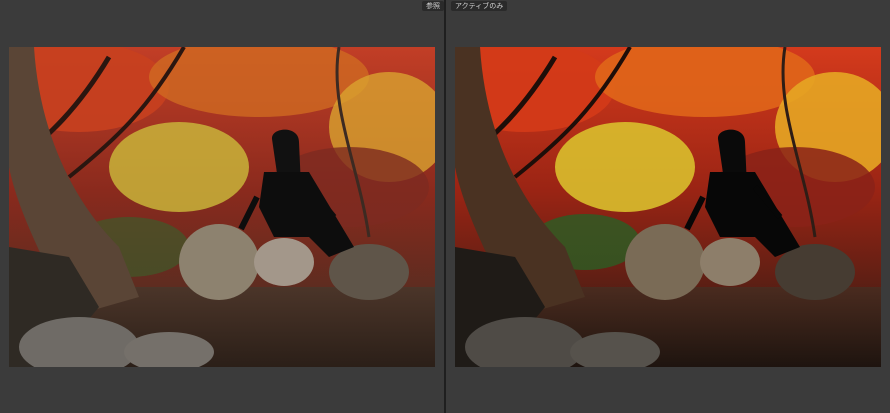  Describe the element at coordinates (479, 6) in the screenshot. I see `active-only-label: アクティブのみ` at that location.